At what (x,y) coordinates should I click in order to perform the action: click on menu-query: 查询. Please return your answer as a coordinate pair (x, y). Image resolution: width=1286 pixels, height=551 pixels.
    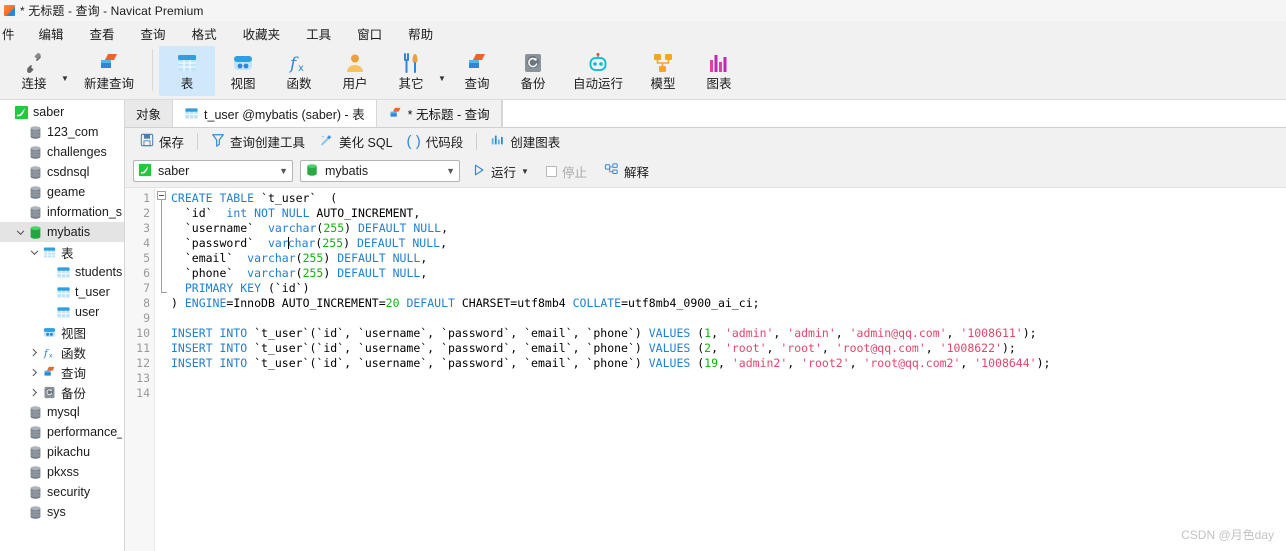
    Looking at the image, I should click on (153, 33).